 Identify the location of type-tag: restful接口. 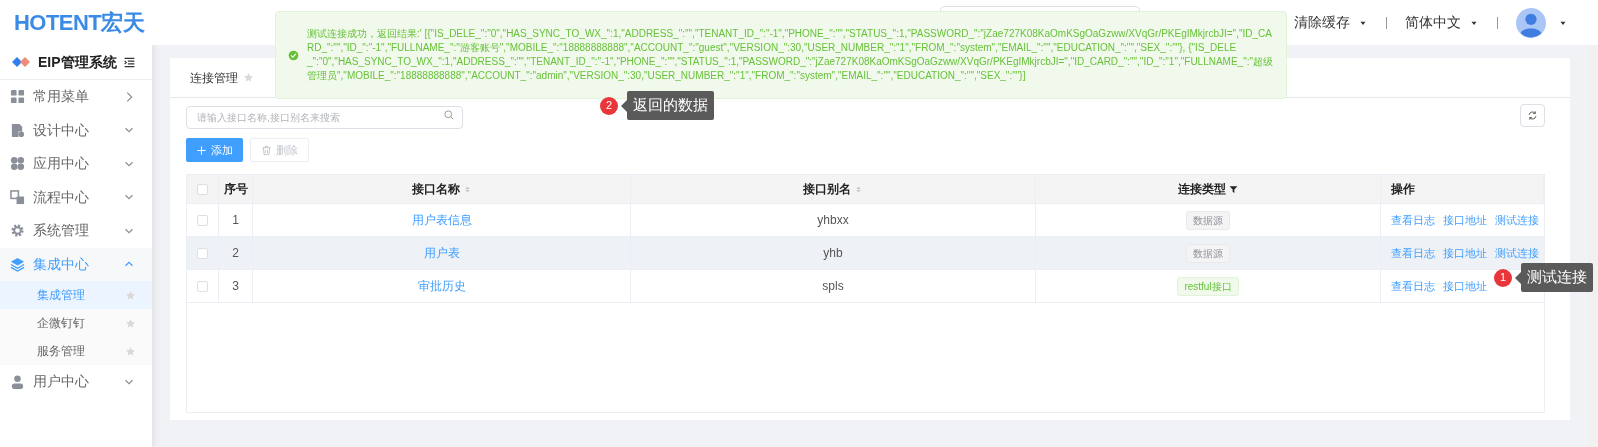
(1208, 286).